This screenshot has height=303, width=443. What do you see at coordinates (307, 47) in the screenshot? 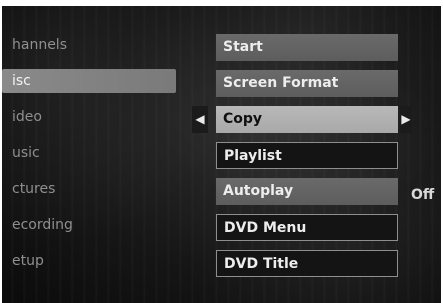
I see `menu-item-start: Start` at bounding box center [307, 47].